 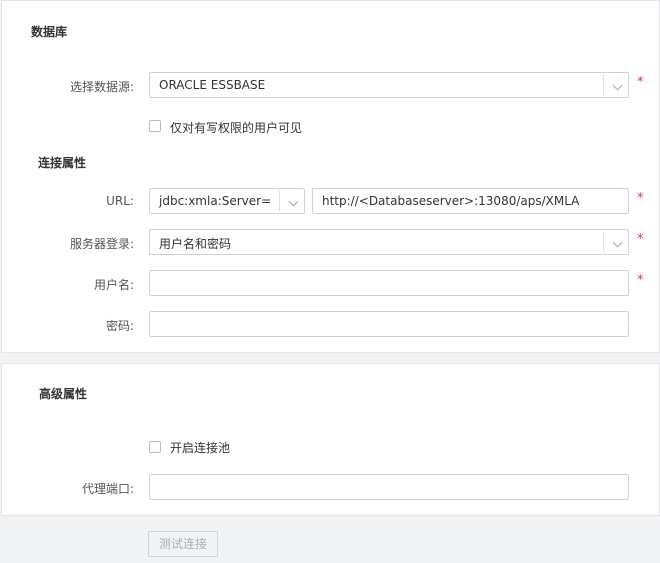 What do you see at coordinates (113, 285) in the screenshot?
I see `username-label: 用户名:` at bounding box center [113, 285].